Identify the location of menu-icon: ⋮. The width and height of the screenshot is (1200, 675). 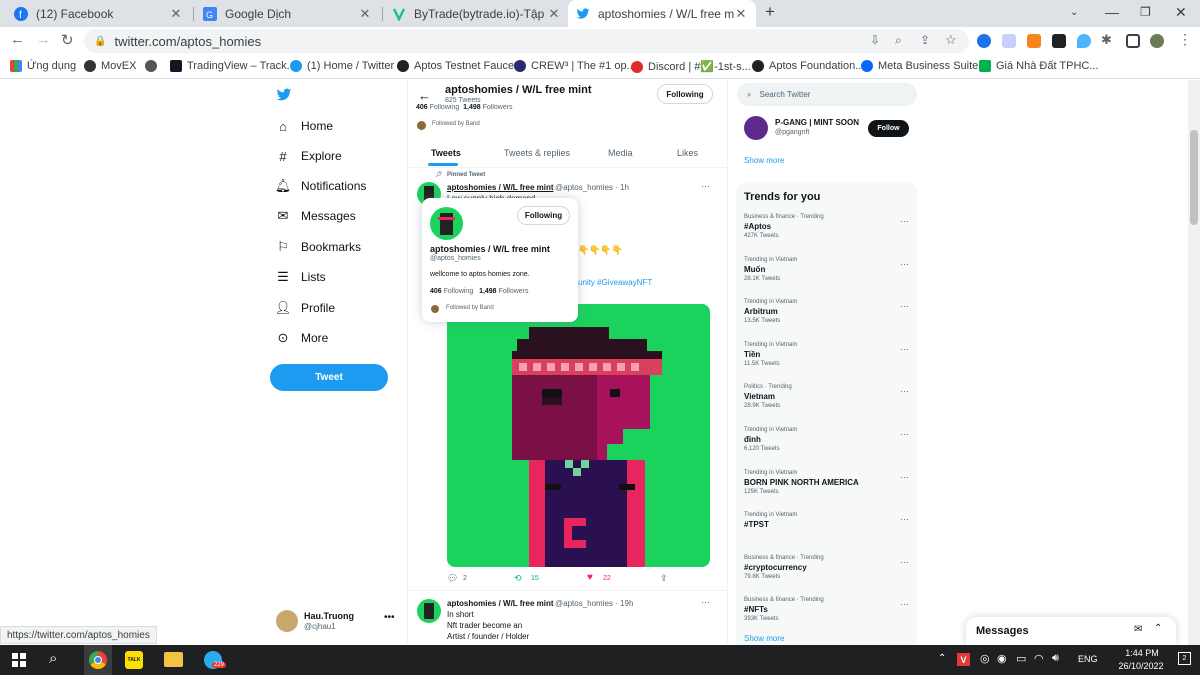
(1185, 39).